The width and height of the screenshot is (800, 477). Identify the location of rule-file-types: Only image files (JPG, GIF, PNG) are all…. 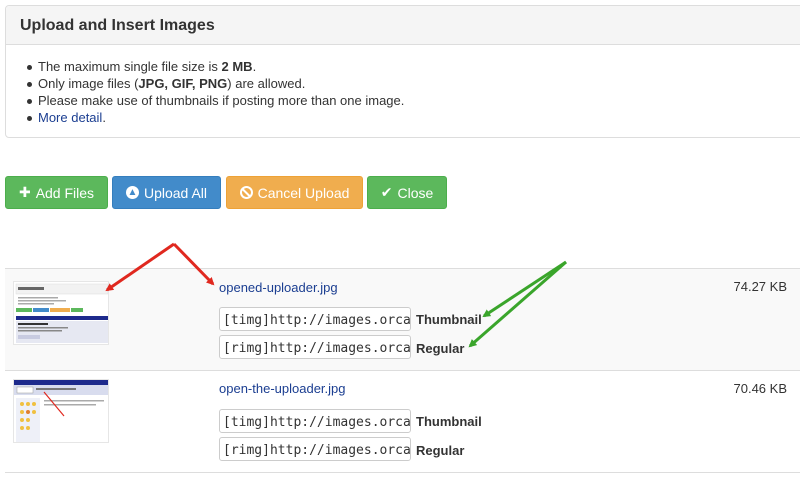
(413, 83).